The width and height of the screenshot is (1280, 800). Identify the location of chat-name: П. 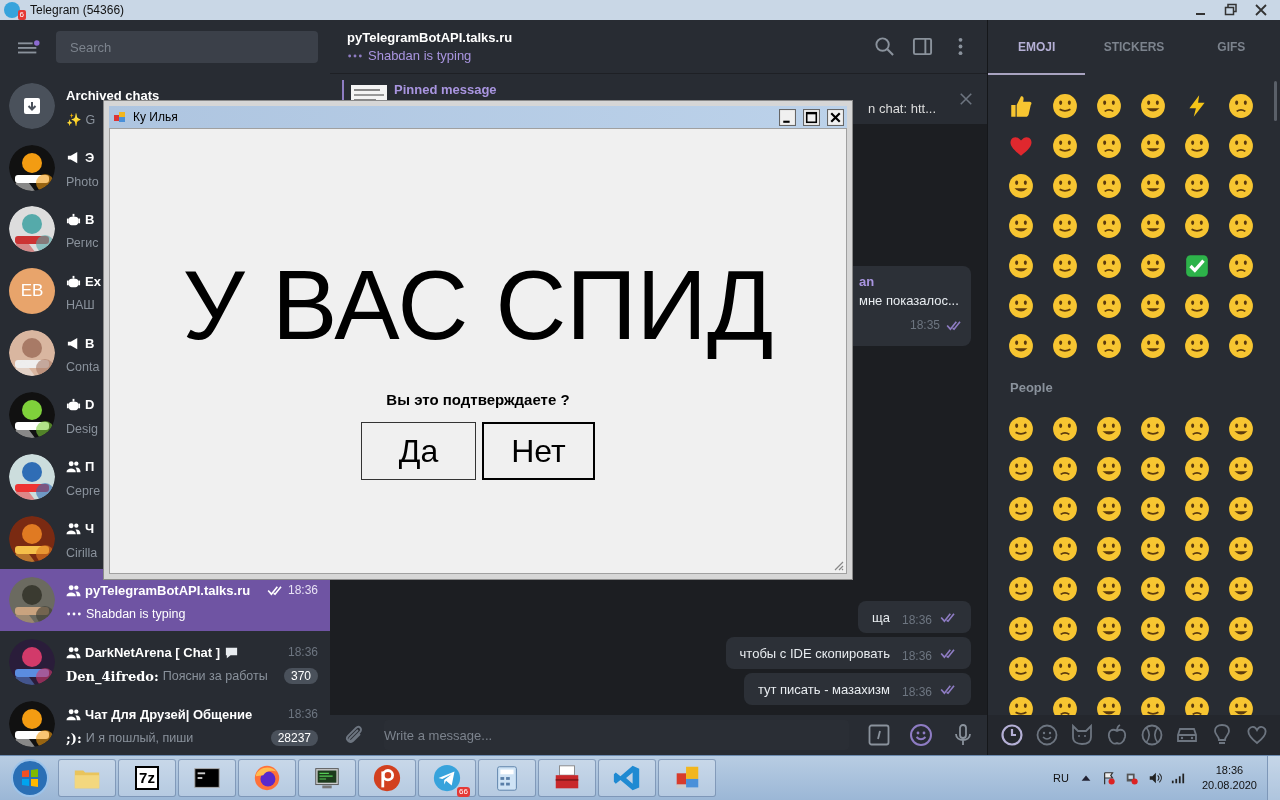
(90, 467).